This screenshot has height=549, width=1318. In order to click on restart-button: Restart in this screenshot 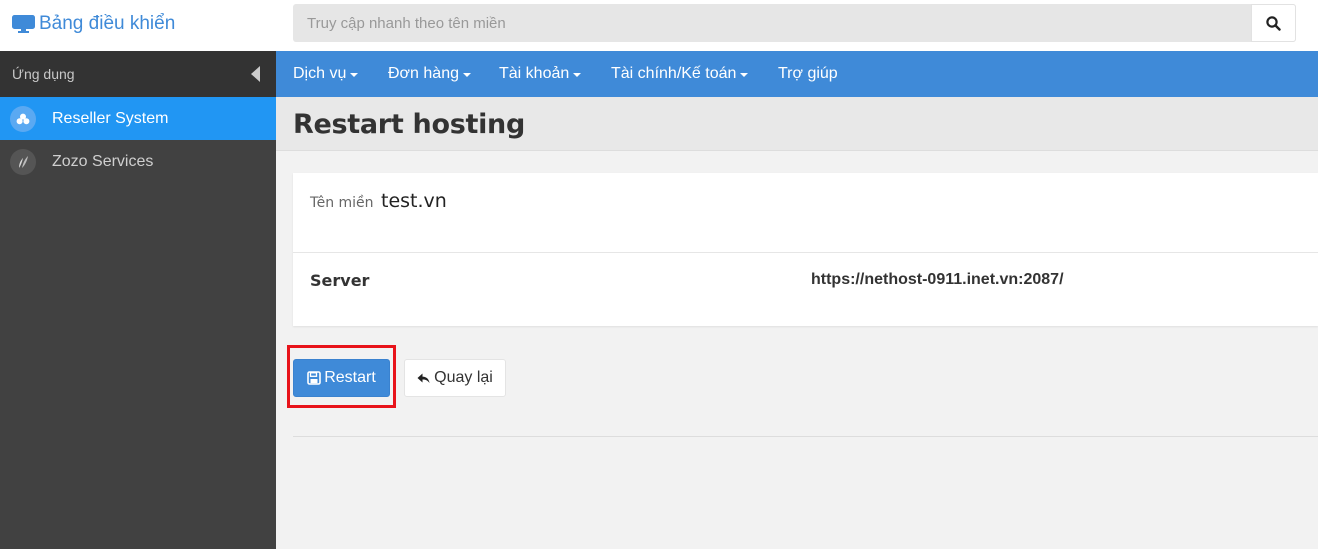, I will do `click(341, 378)`.